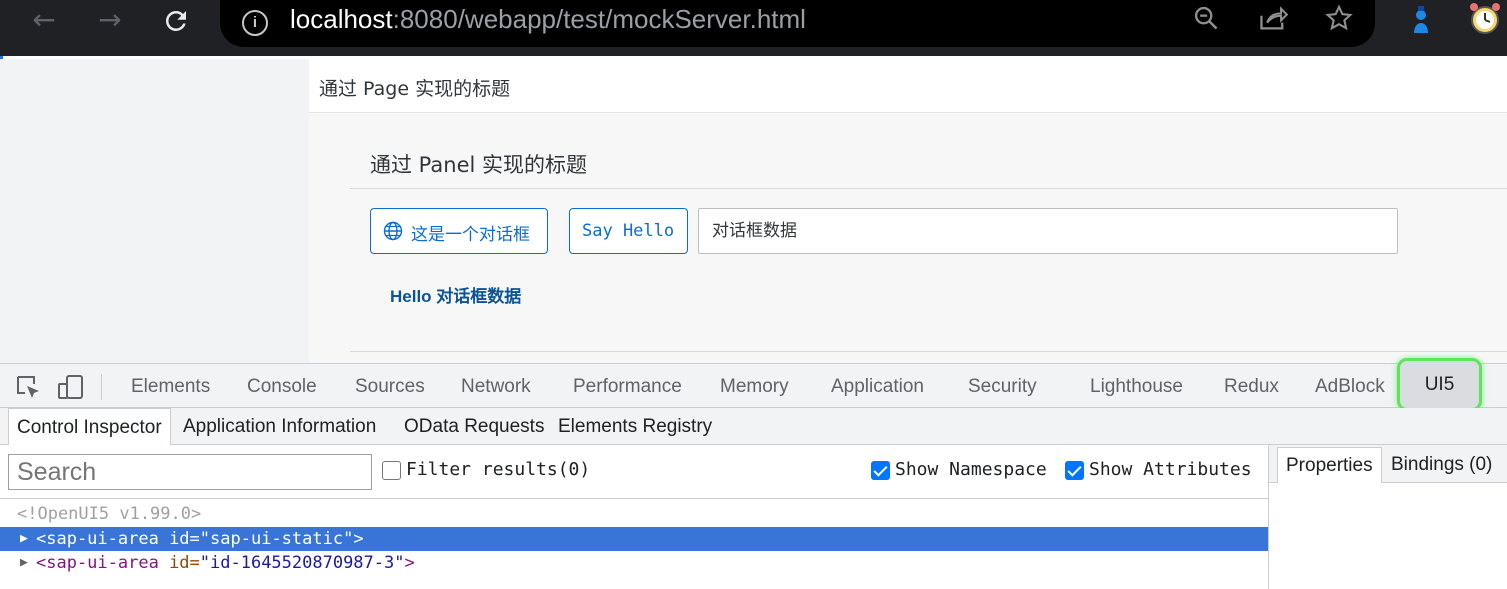 The height and width of the screenshot is (589, 1507). What do you see at coordinates (634, 539) in the screenshot?
I see `tree-row: ▶ <sap-ui-area id="sap-ui-static">` at bounding box center [634, 539].